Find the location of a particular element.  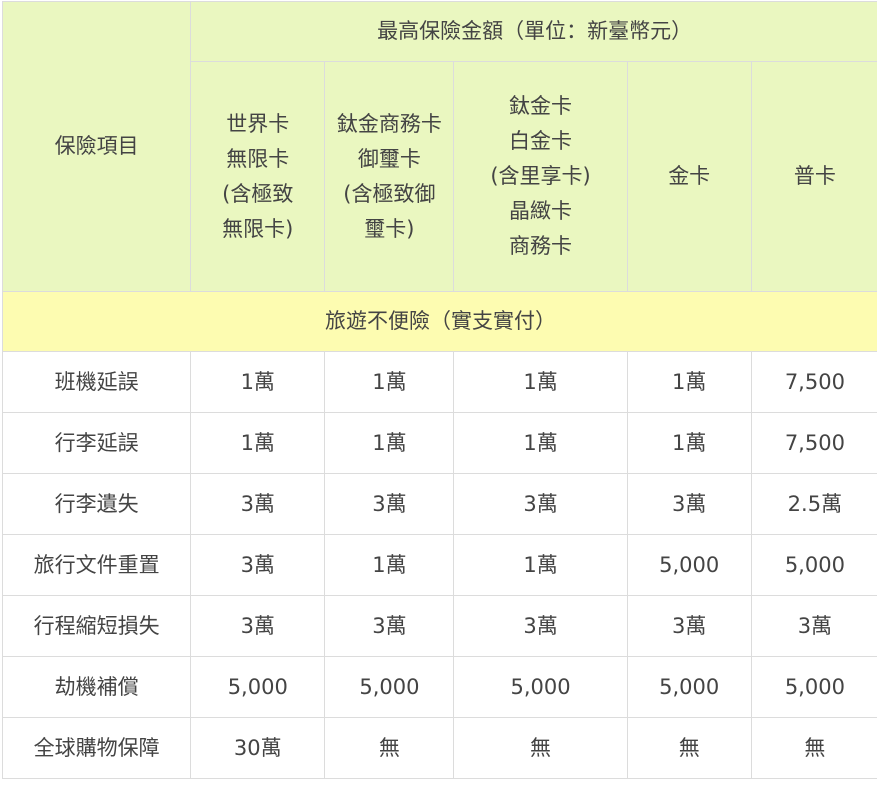

table-row: 旅行文件重置 3萬 1萬 1萬 5,000 5,000 is located at coordinates (439, 565).